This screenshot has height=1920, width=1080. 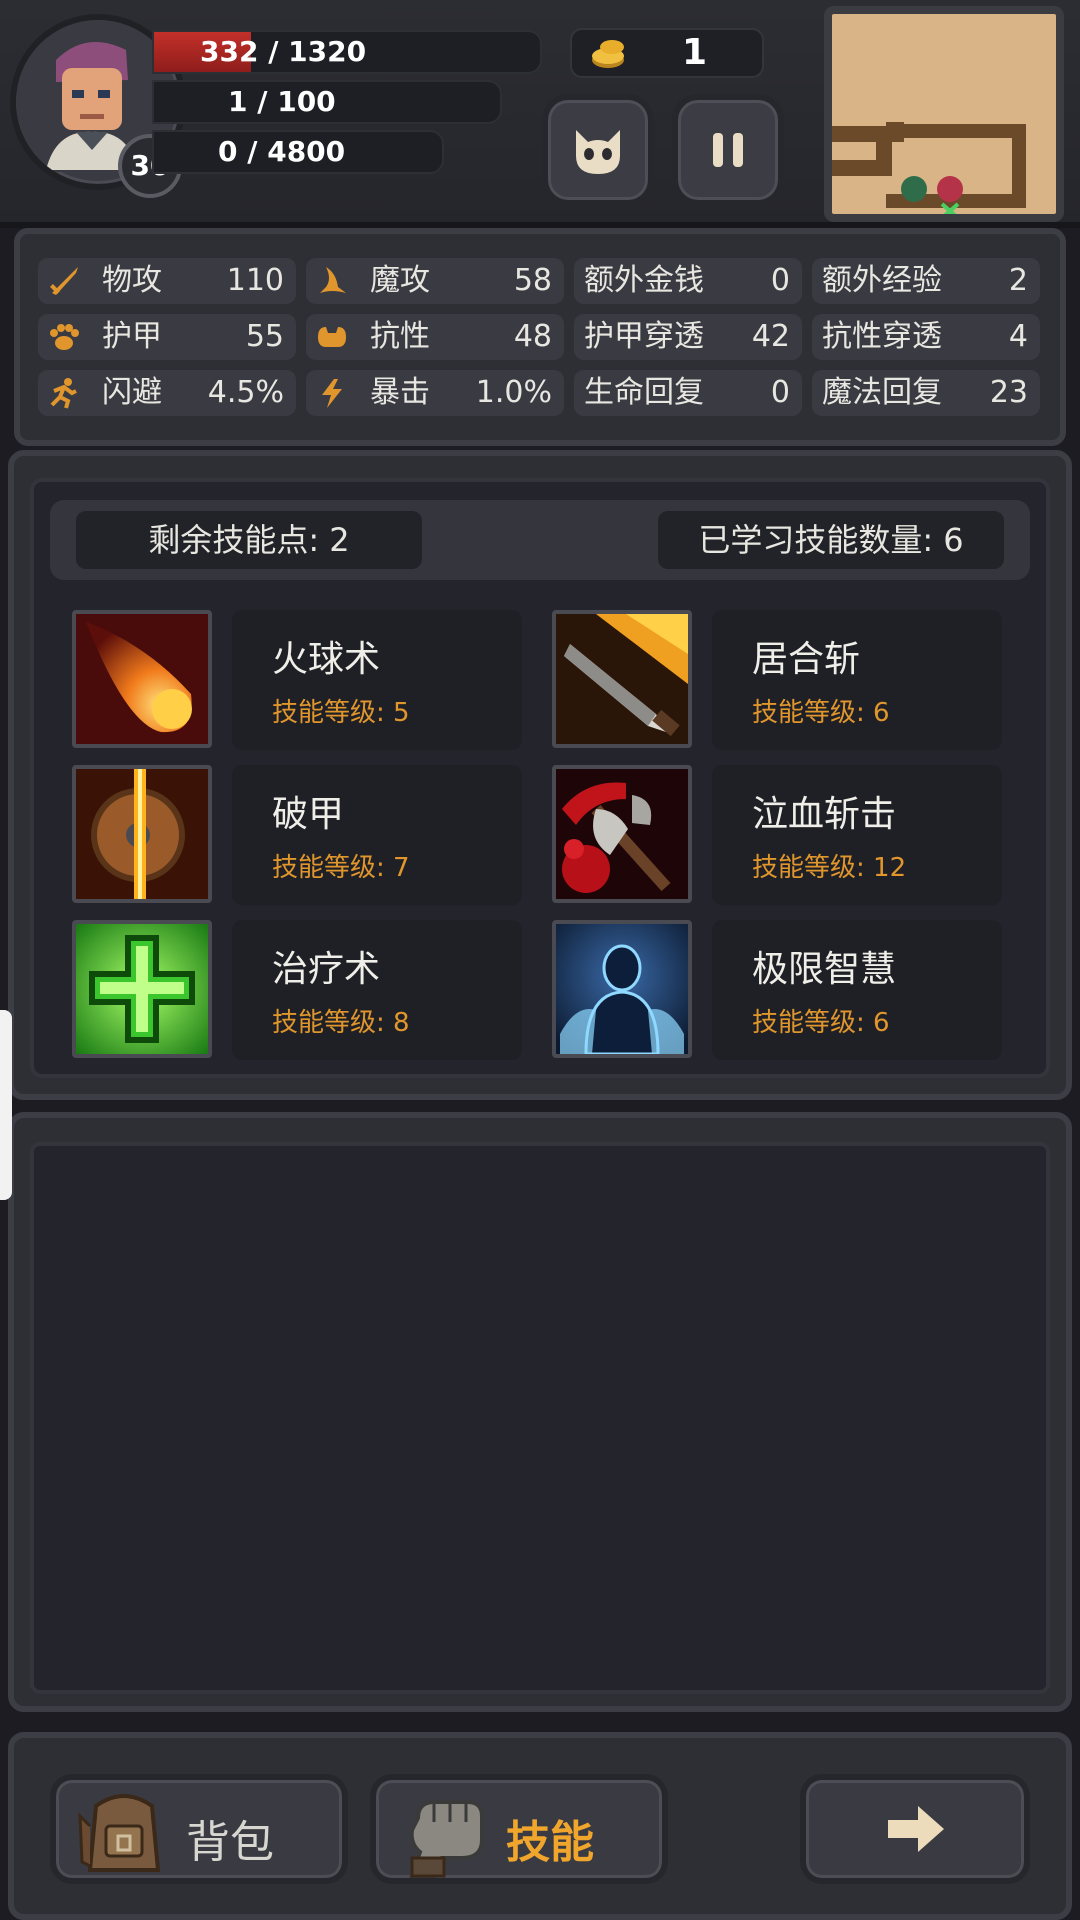 What do you see at coordinates (435, 281) in the screenshot?
I see `stat-1: 魔攻 58` at bounding box center [435, 281].